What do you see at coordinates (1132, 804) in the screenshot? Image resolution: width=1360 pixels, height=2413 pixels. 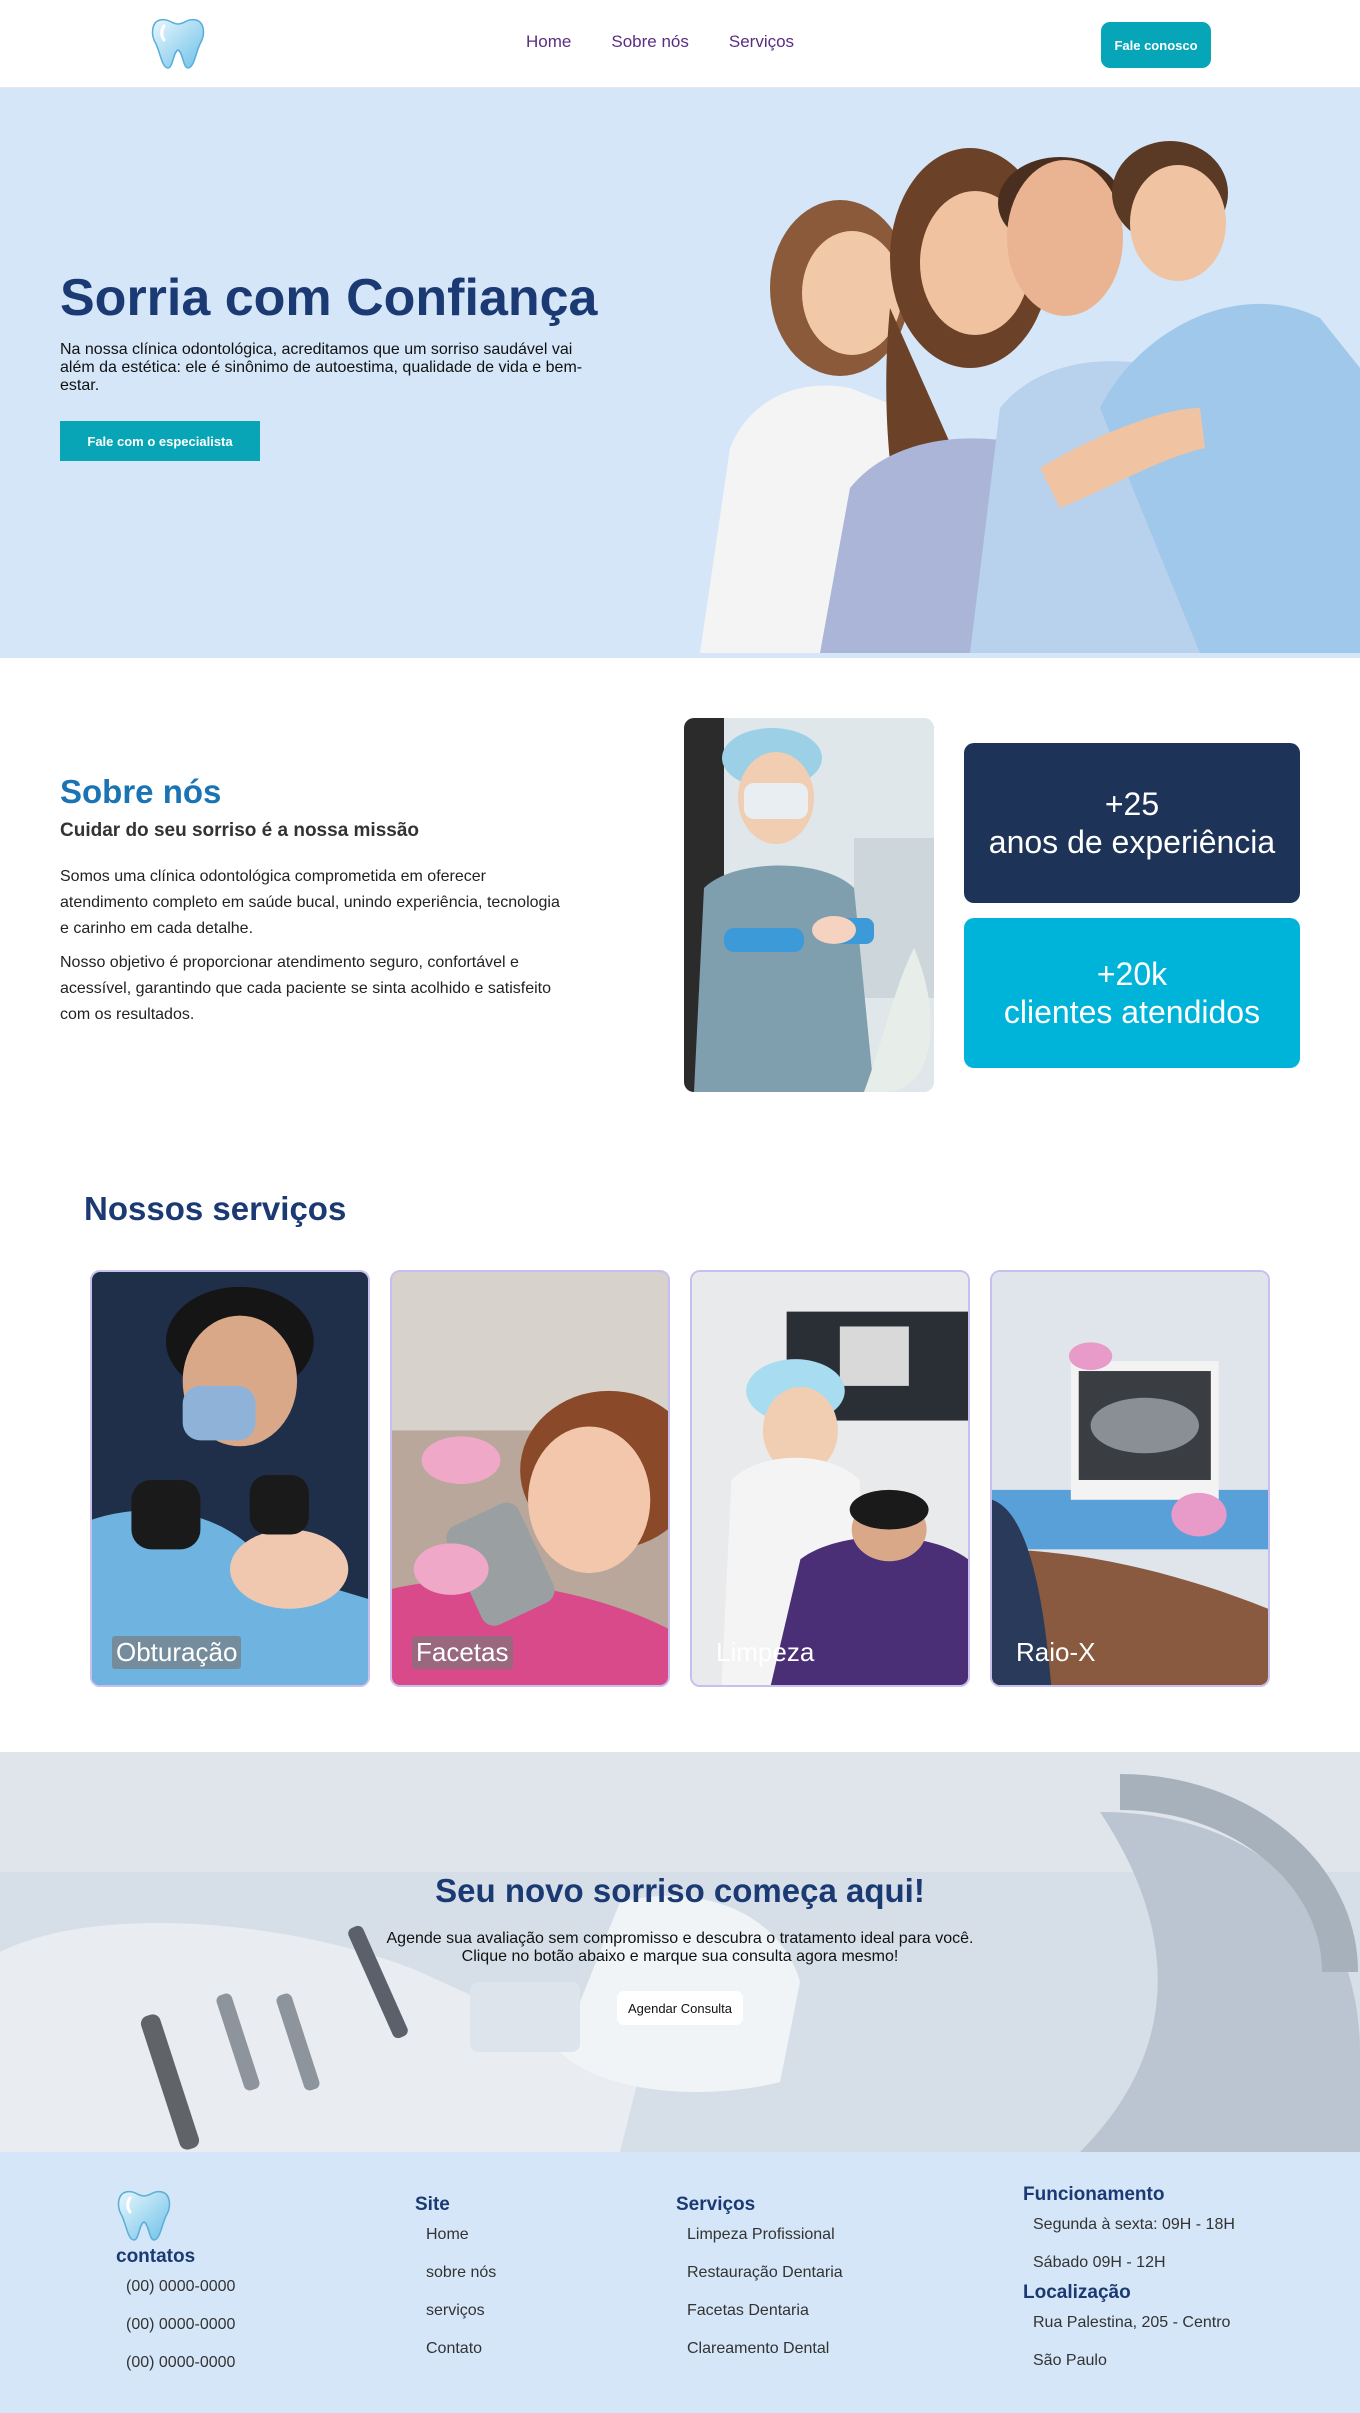 I see `stat-value: +25` at bounding box center [1132, 804].